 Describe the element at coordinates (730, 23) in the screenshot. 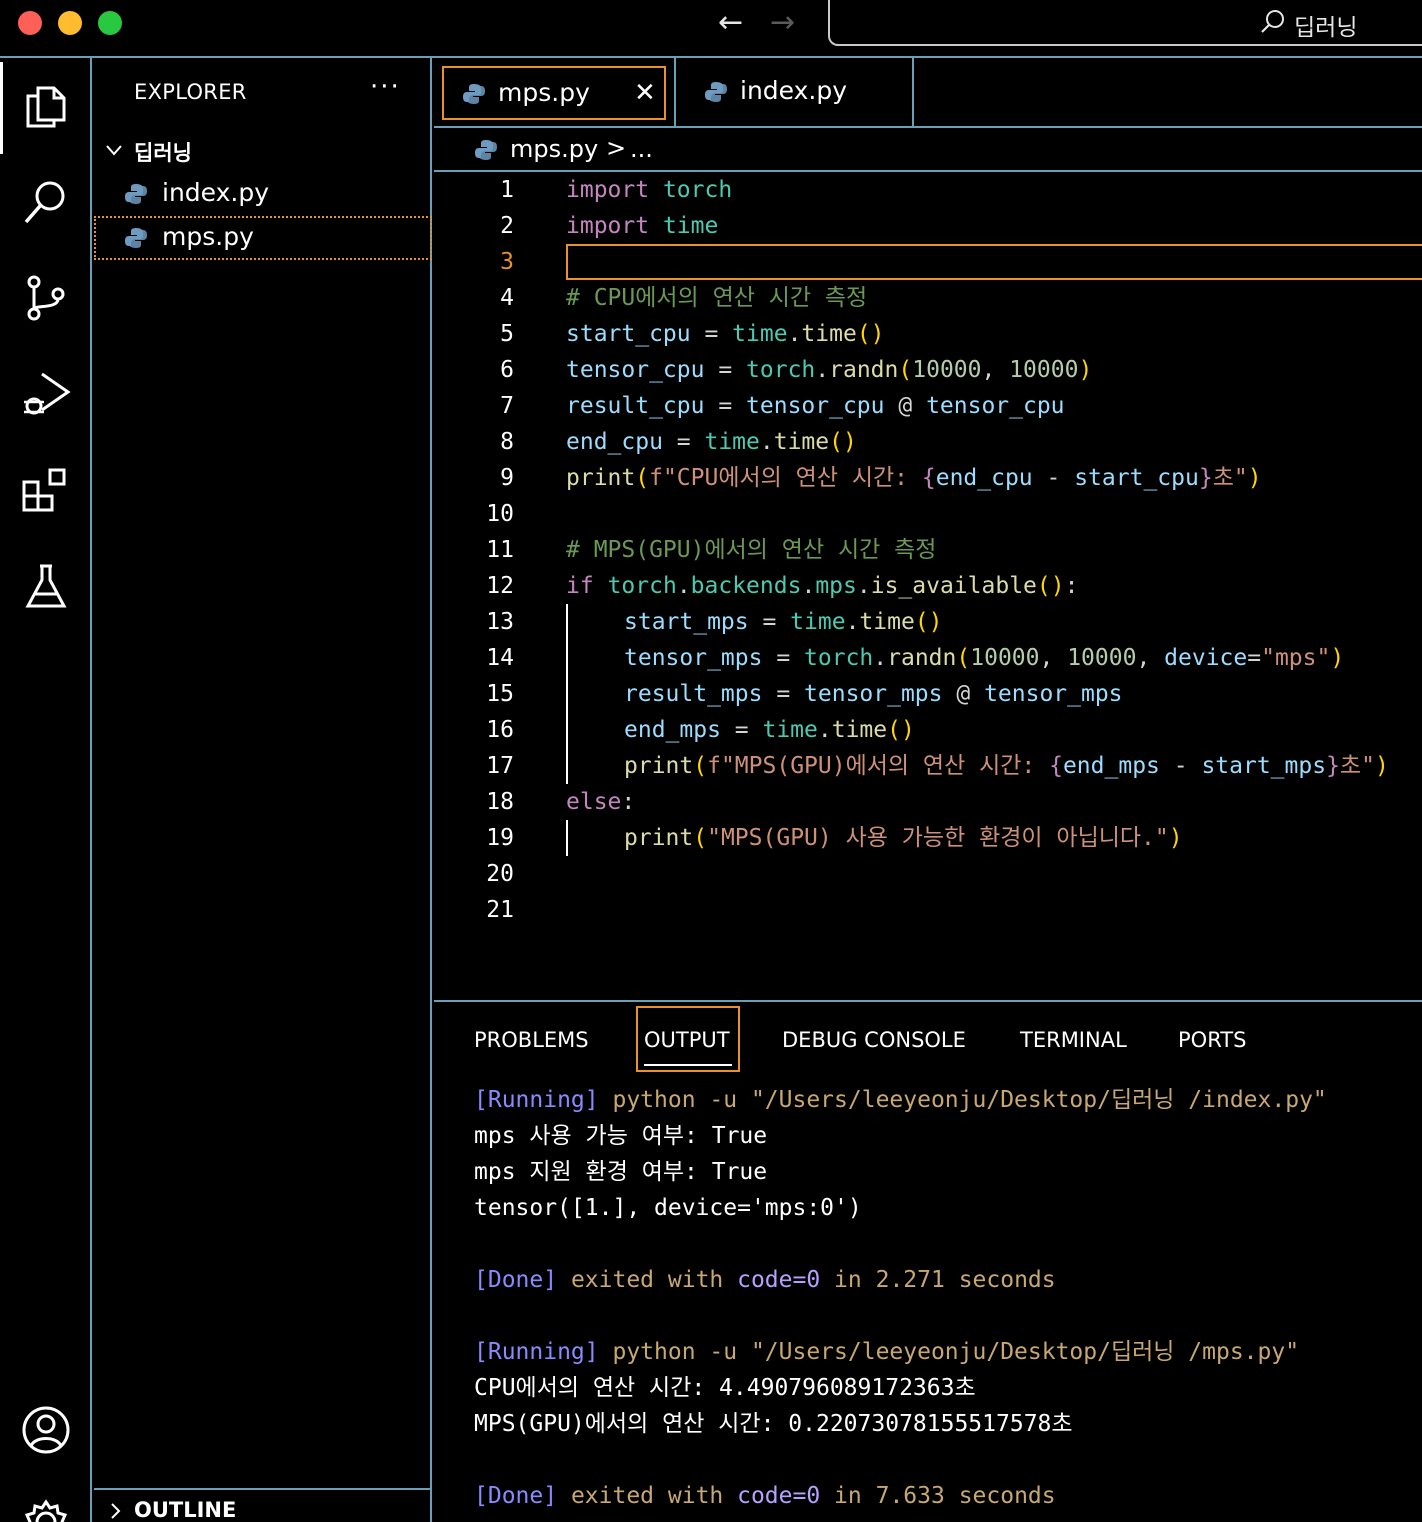

I see `arrow-left-icon: ←` at that location.